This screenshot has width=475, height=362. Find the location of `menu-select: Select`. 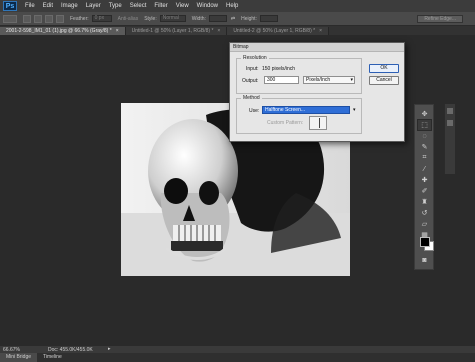

menu-select: Select is located at coordinates (138, 6).